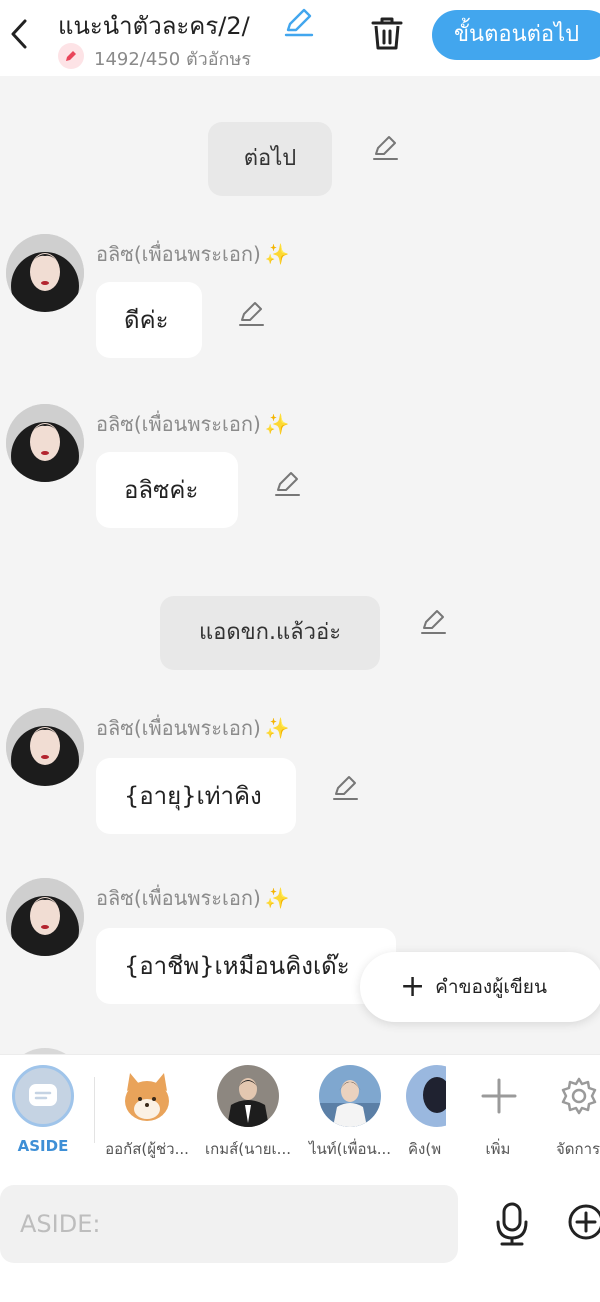 The width and height of the screenshot is (600, 1302). I want to click on add-icon-wrap, so click(499, 1096).